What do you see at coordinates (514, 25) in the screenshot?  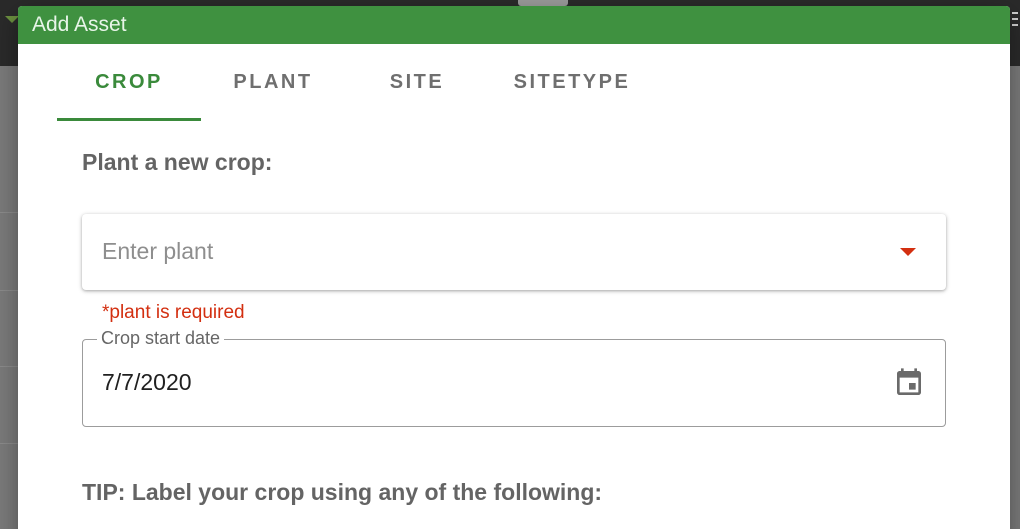 I see `dialog-title: Add Asset` at bounding box center [514, 25].